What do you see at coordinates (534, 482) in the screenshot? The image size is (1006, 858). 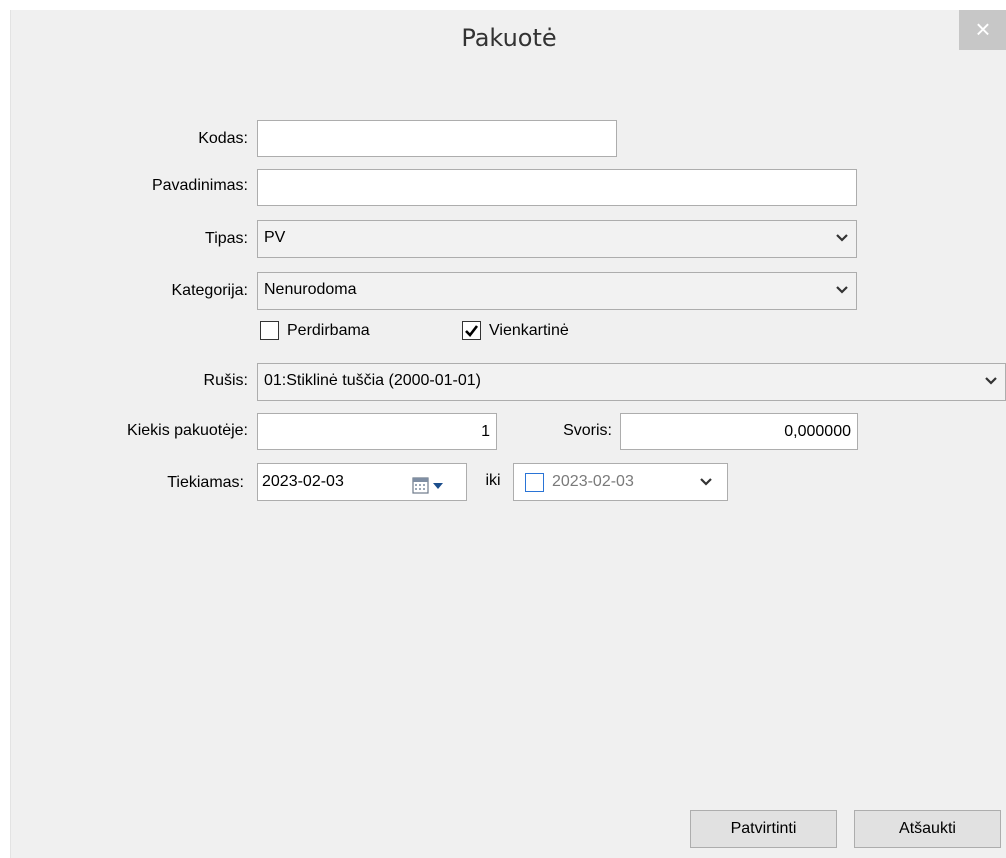 I see `tiekiamas-to-enable-checkbox` at bounding box center [534, 482].